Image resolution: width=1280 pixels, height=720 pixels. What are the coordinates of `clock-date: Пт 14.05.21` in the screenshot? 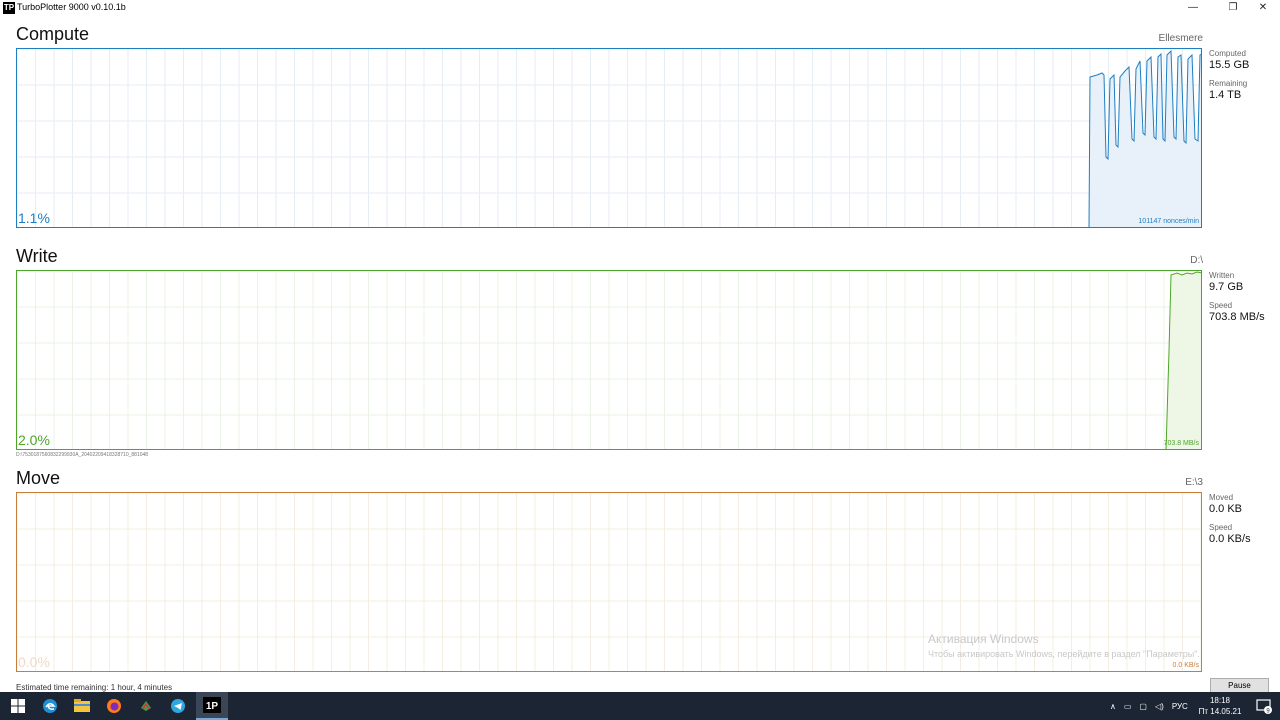 It's located at (1220, 711).